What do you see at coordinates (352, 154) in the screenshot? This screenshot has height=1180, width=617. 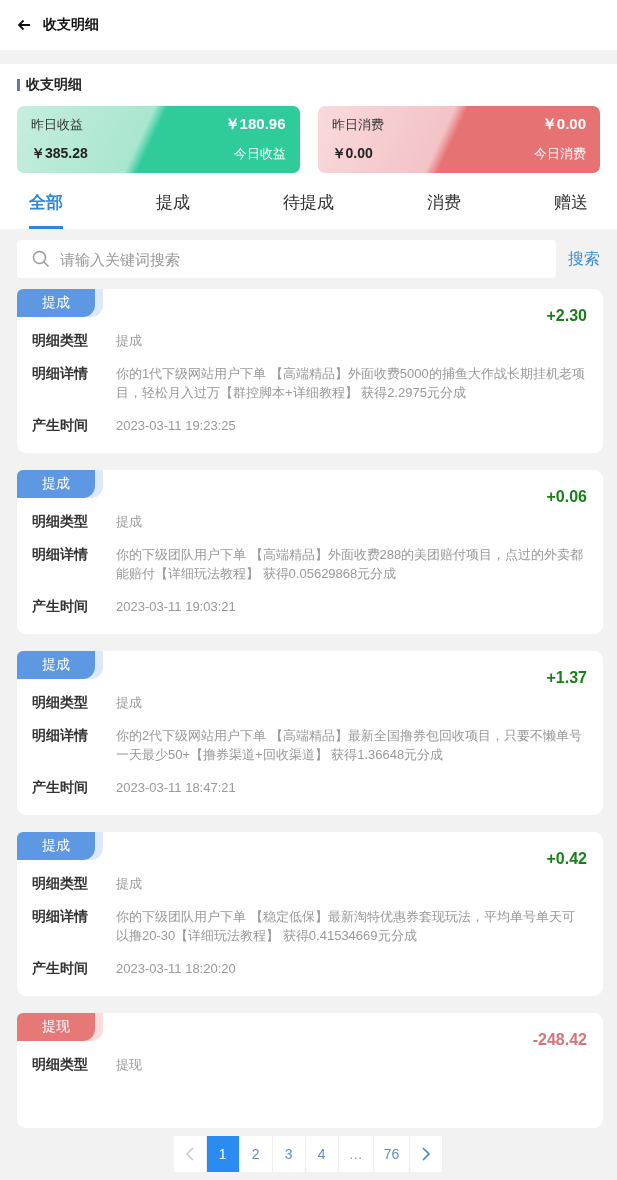 I see `yesterday-value: ￥0.00` at bounding box center [352, 154].